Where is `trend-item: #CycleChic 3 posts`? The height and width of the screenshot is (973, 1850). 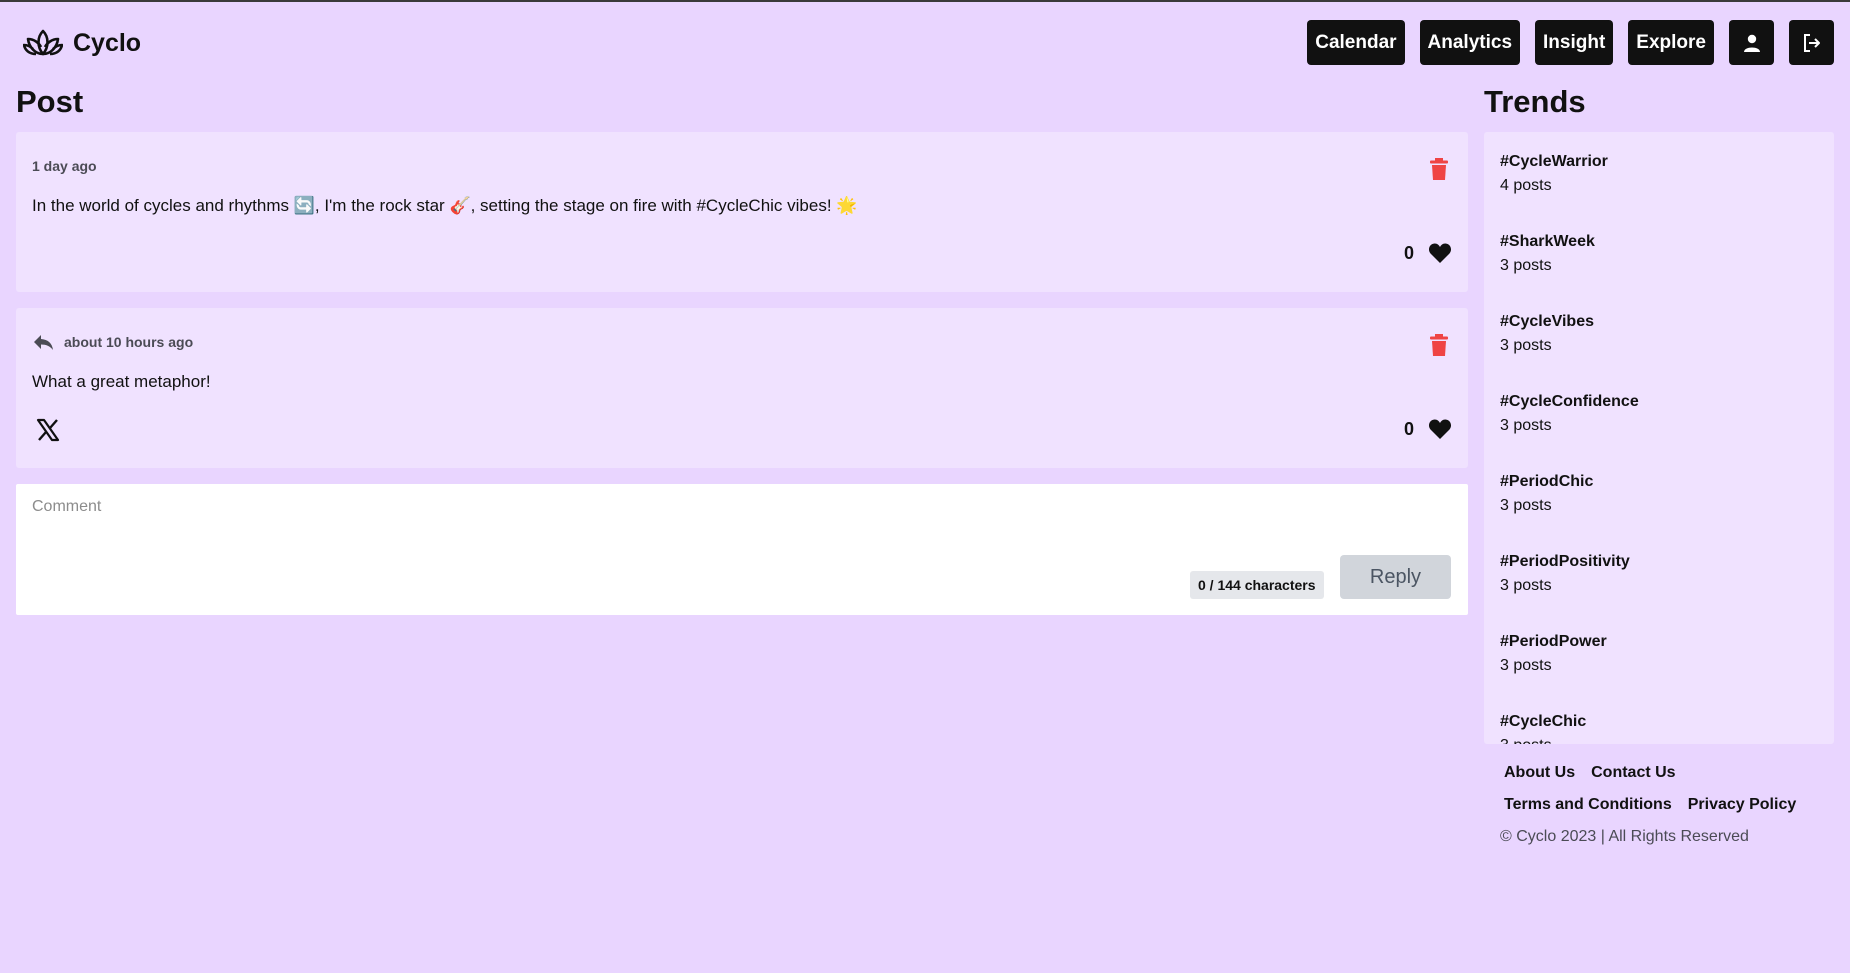
trend-item: #CycleChic 3 posts is located at coordinates (1659, 727).